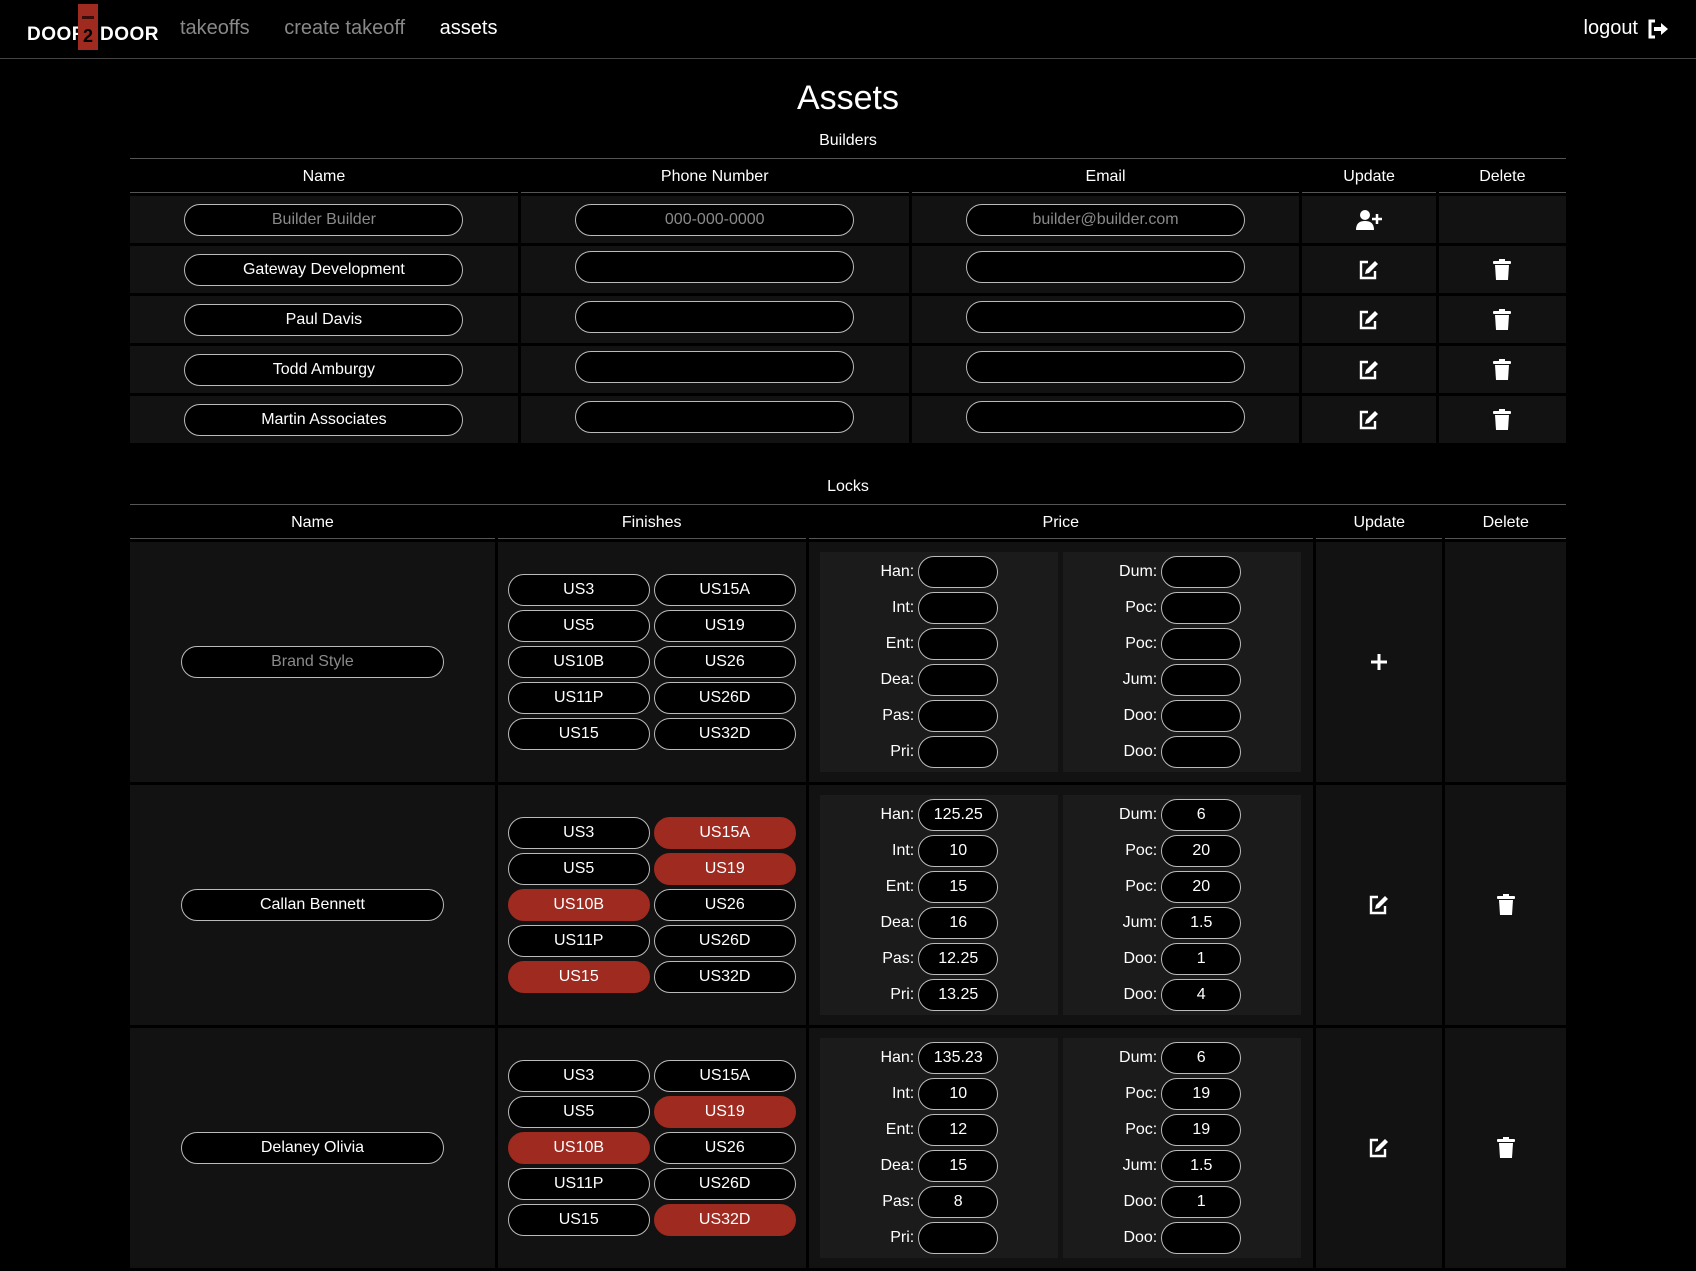 The height and width of the screenshot is (1271, 1696). I want to click on builder-phone-input: 000-000-0000, so click(715, 219).